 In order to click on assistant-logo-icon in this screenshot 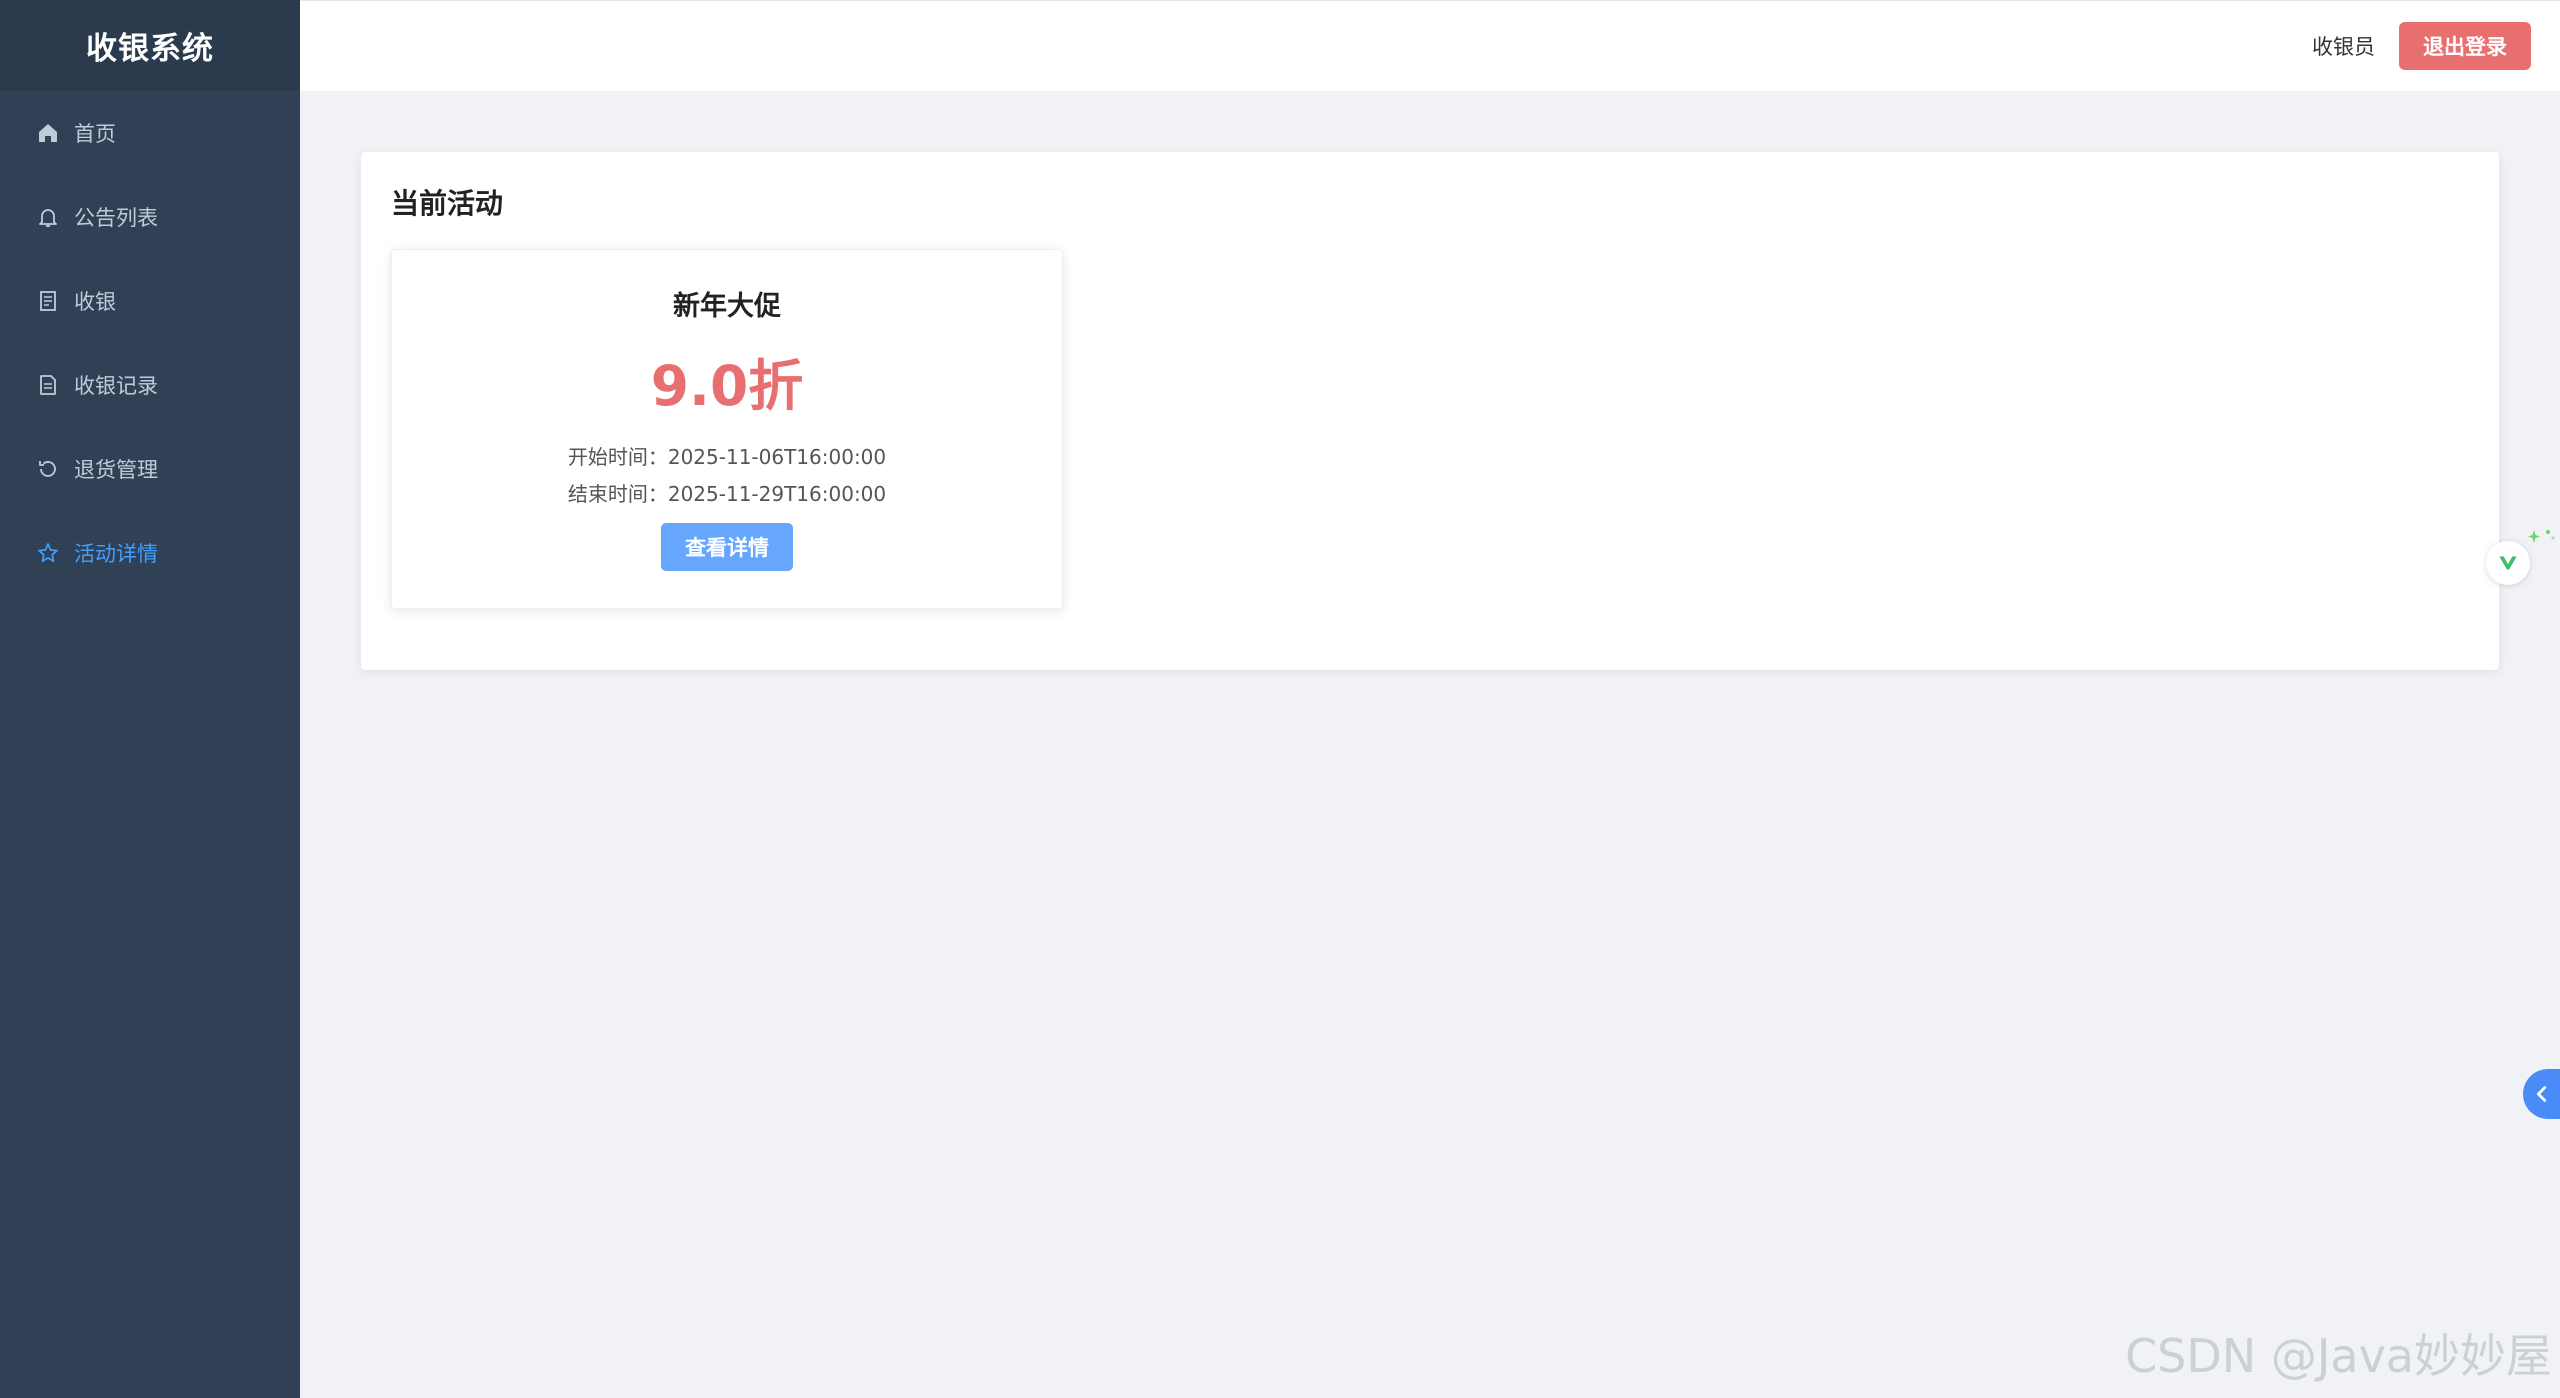, I will do `click(2508, 563)`.